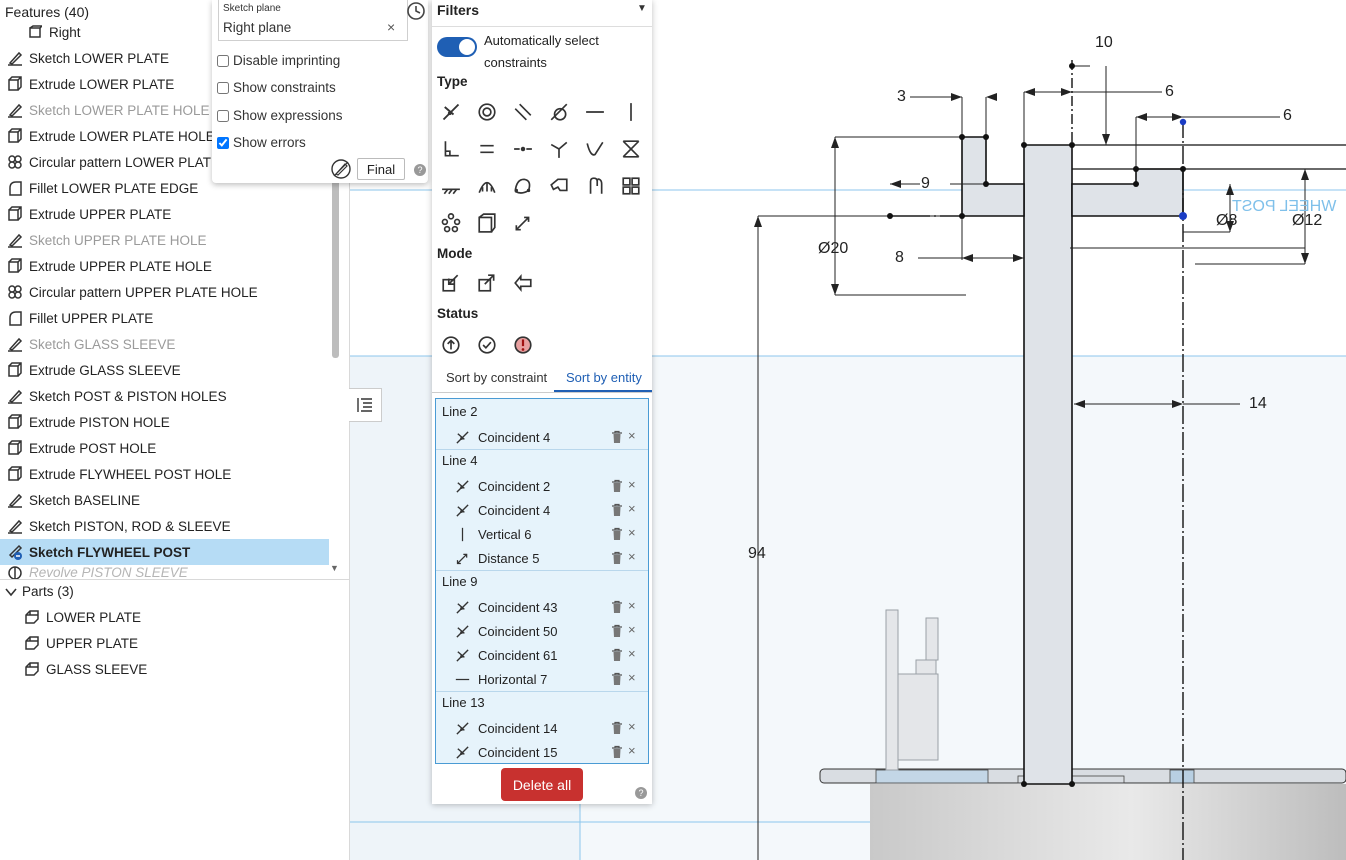 The height and width of the screenshot is (860, 1346). What do you see at coordinates (313, 20) in the screenshot?
I see `sketch-plane-field: Sketch plane Right plane ×` at bounding box center [313, 20].